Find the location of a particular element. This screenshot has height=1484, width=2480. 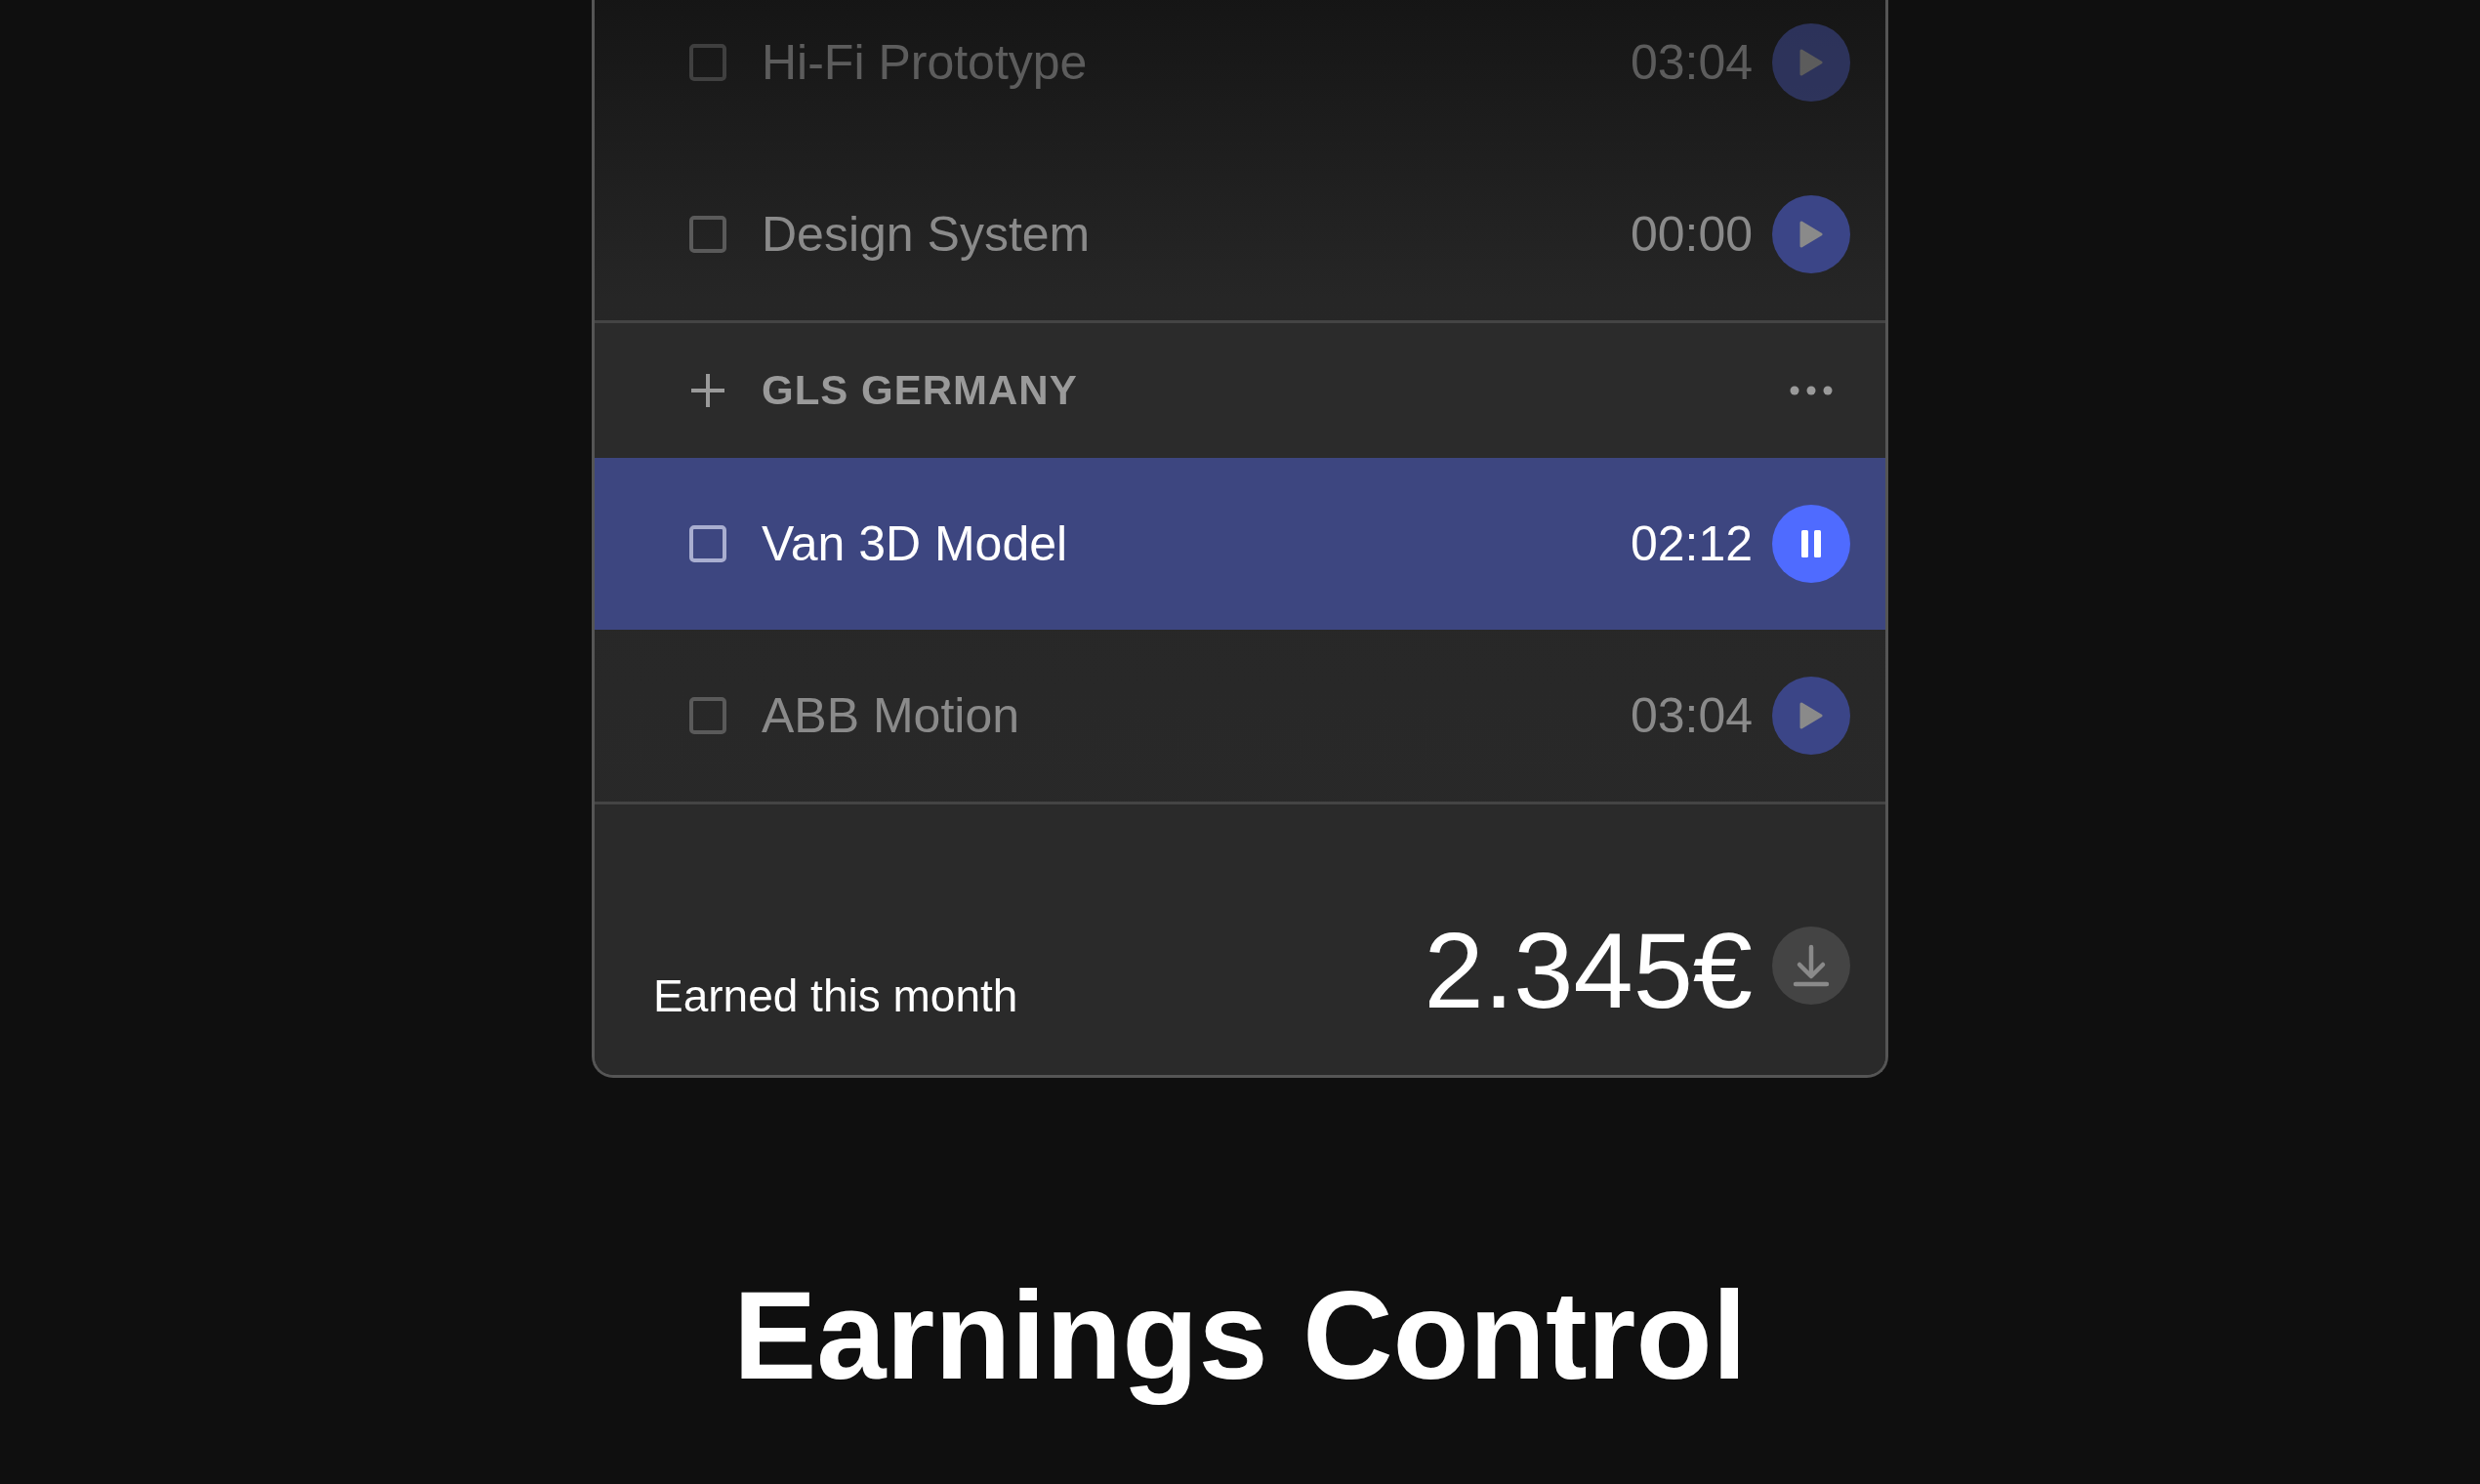

pause-icon is located at coordinates (1811, 543).